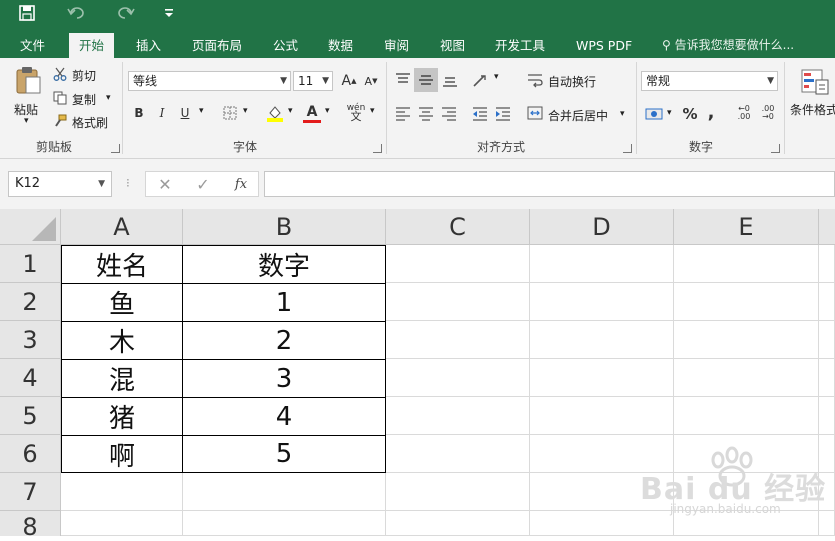 The image size is (835, 541). I want to click on decrease-indent-icon, so click(480, 114).